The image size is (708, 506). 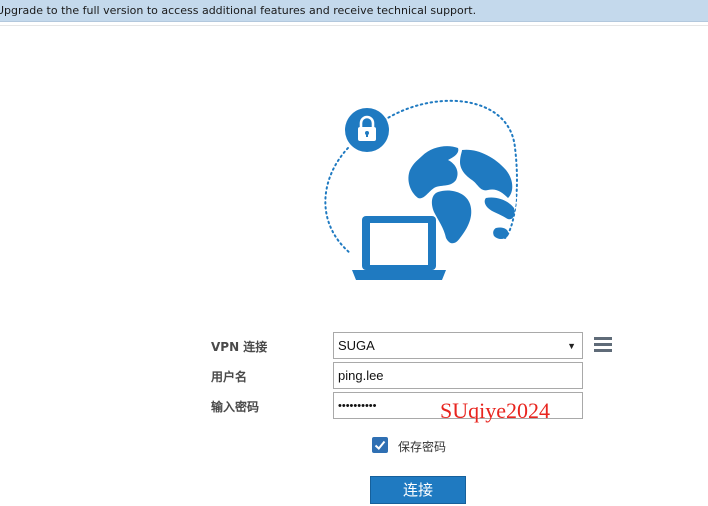 What do you see at coordinates (422, 447) in the screenshot?
I see `remember-password-label: 保存密码` at bounding box center [422, 447].